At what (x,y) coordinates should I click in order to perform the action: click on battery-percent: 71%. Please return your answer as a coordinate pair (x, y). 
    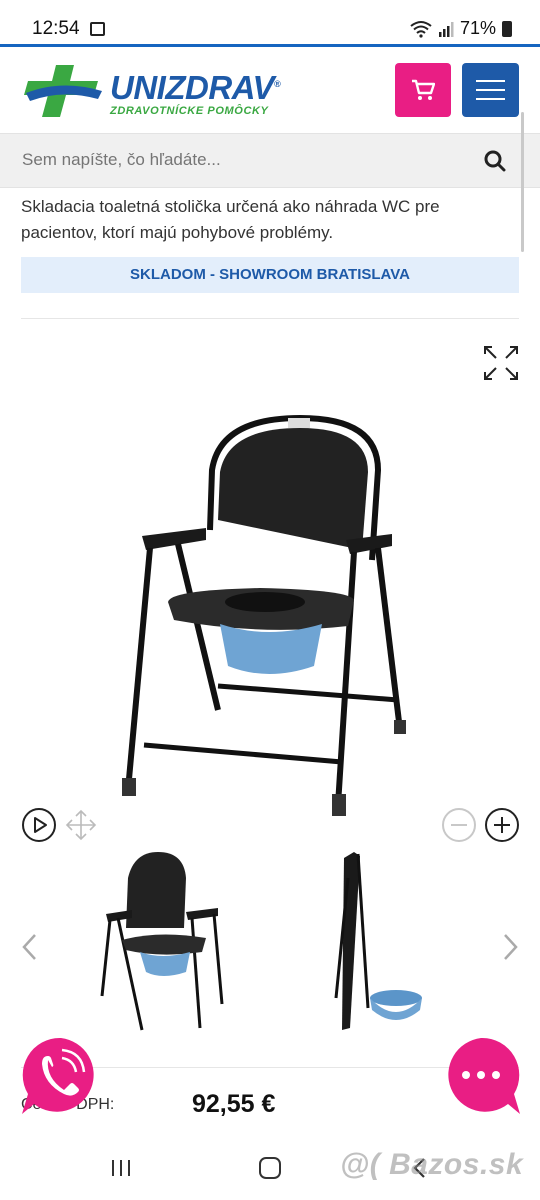
    Looking at the image, I should click on (477, 28).